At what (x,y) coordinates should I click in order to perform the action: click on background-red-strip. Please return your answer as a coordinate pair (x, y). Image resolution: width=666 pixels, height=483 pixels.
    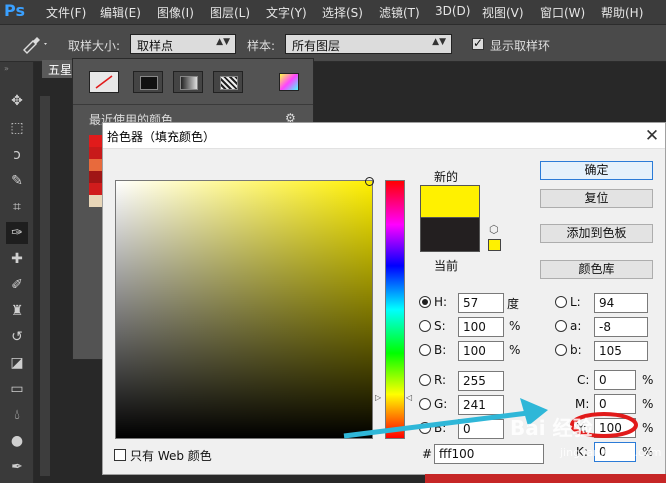
    Looking at the image, I should click on (545, 478).